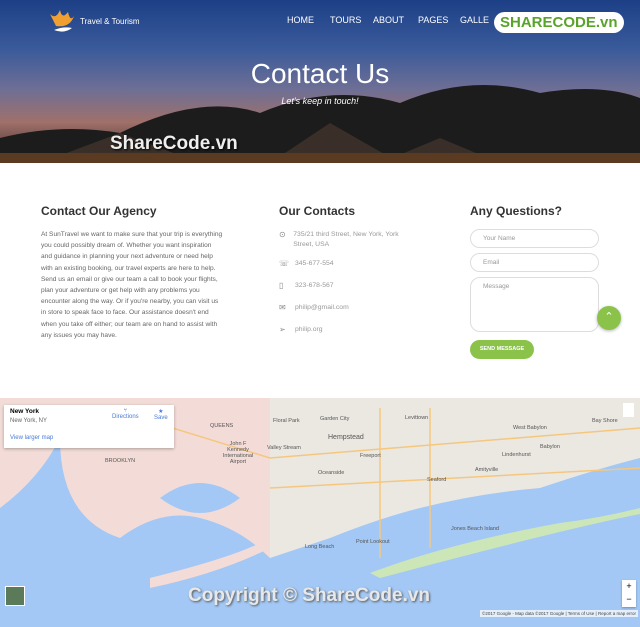  Describe the element at coordinates (282, 234) in the screenshot. I see `location-icon: ⊙` at that location.